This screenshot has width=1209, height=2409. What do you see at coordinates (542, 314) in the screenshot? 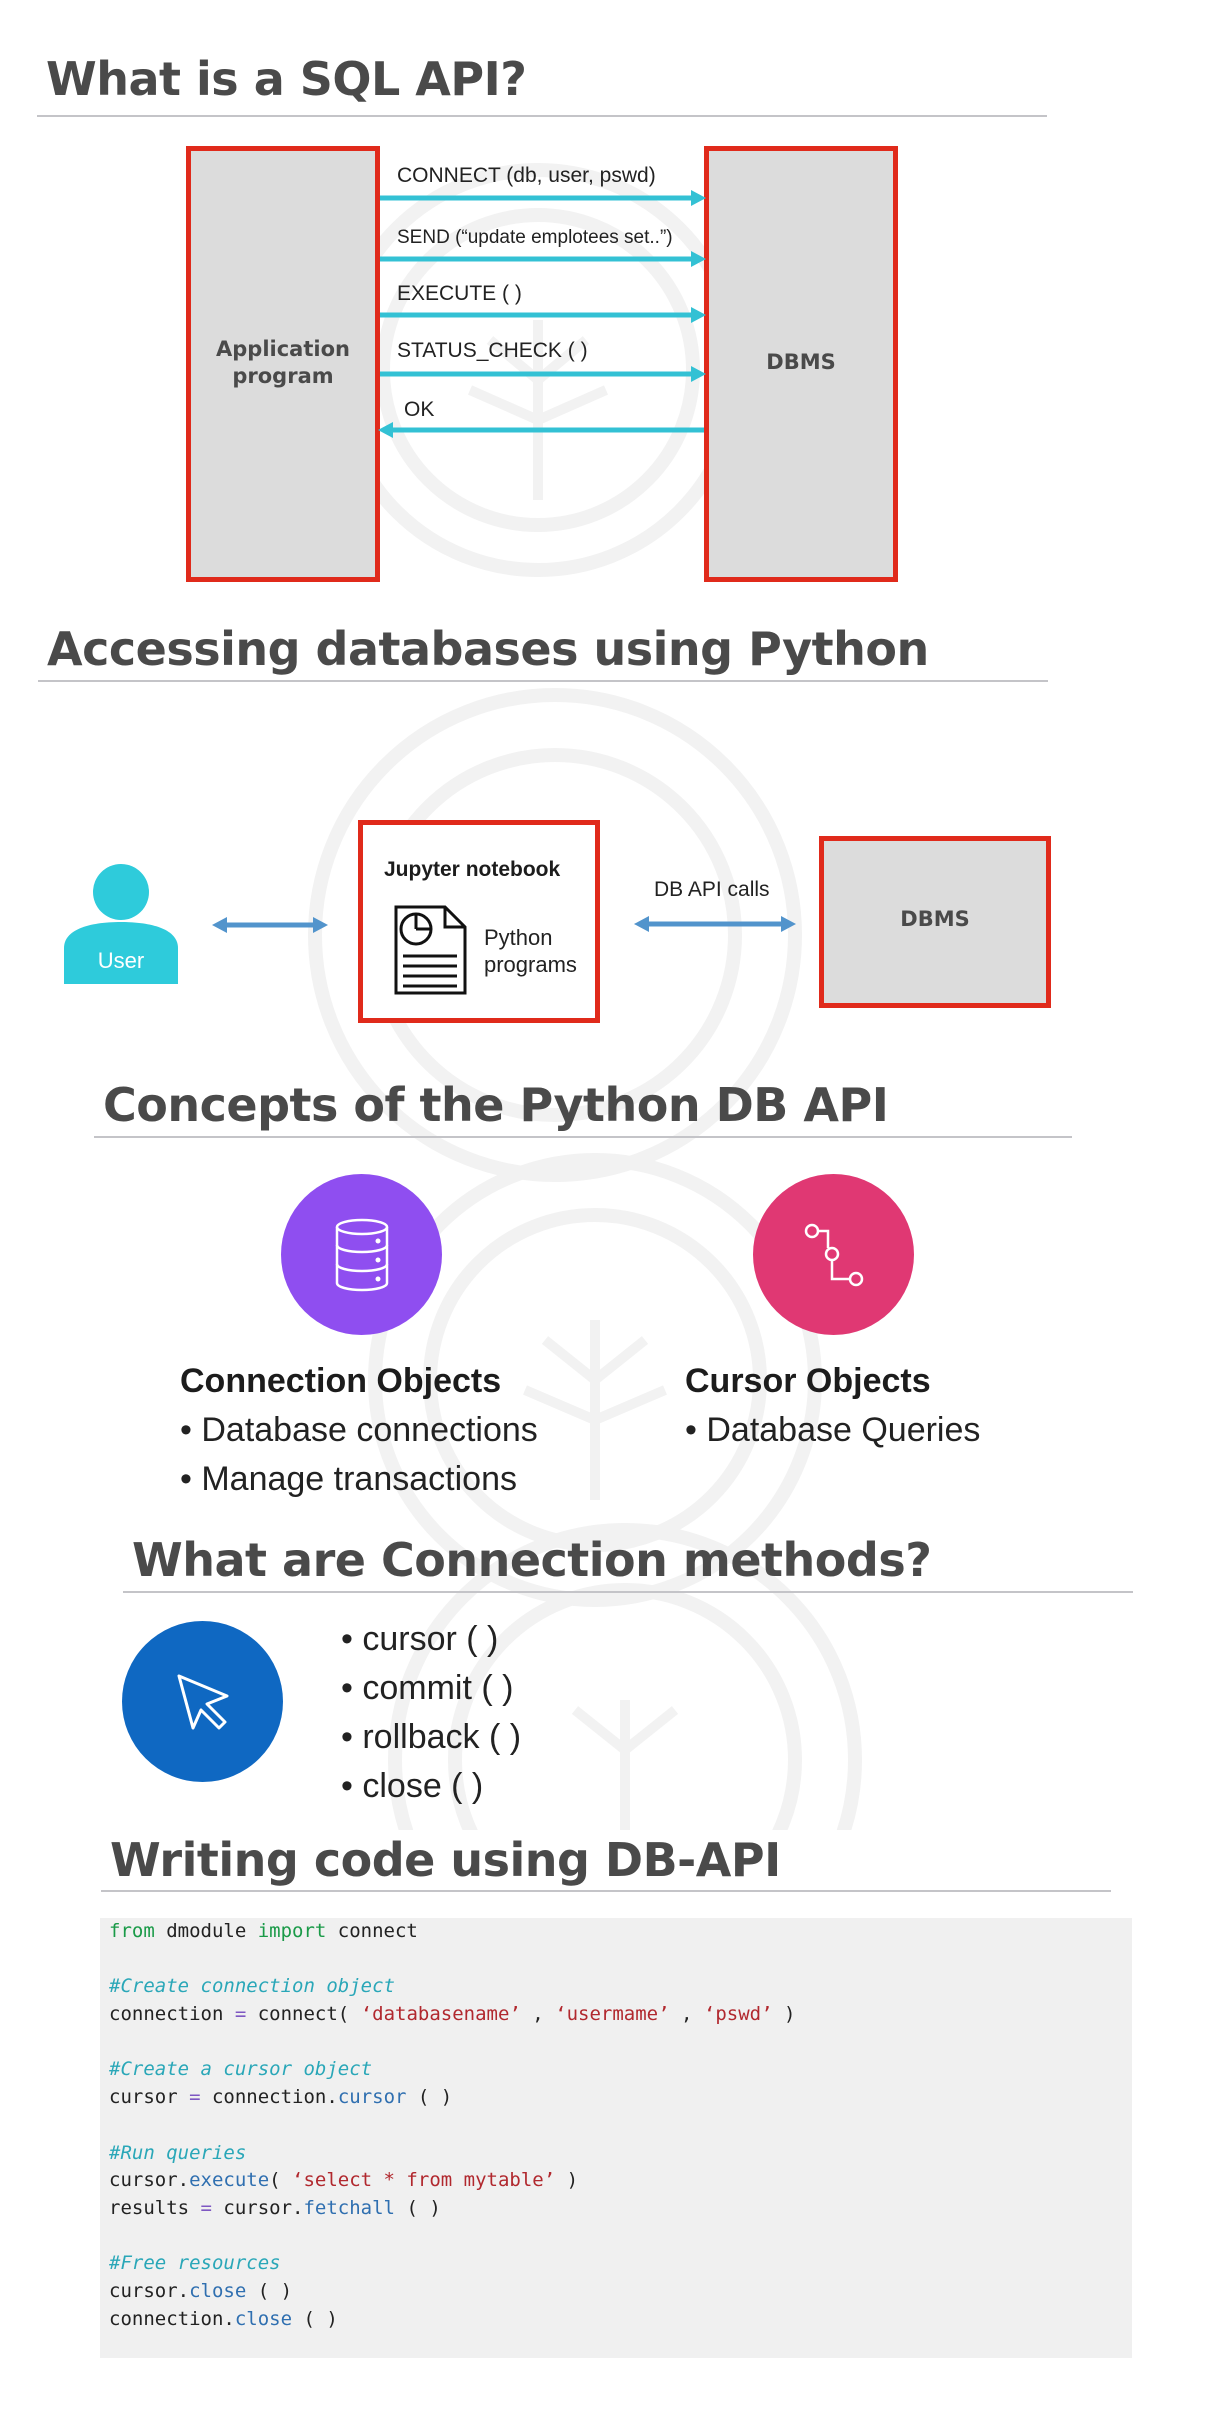
I see `call-arrows` at bounding box center [542, 314].